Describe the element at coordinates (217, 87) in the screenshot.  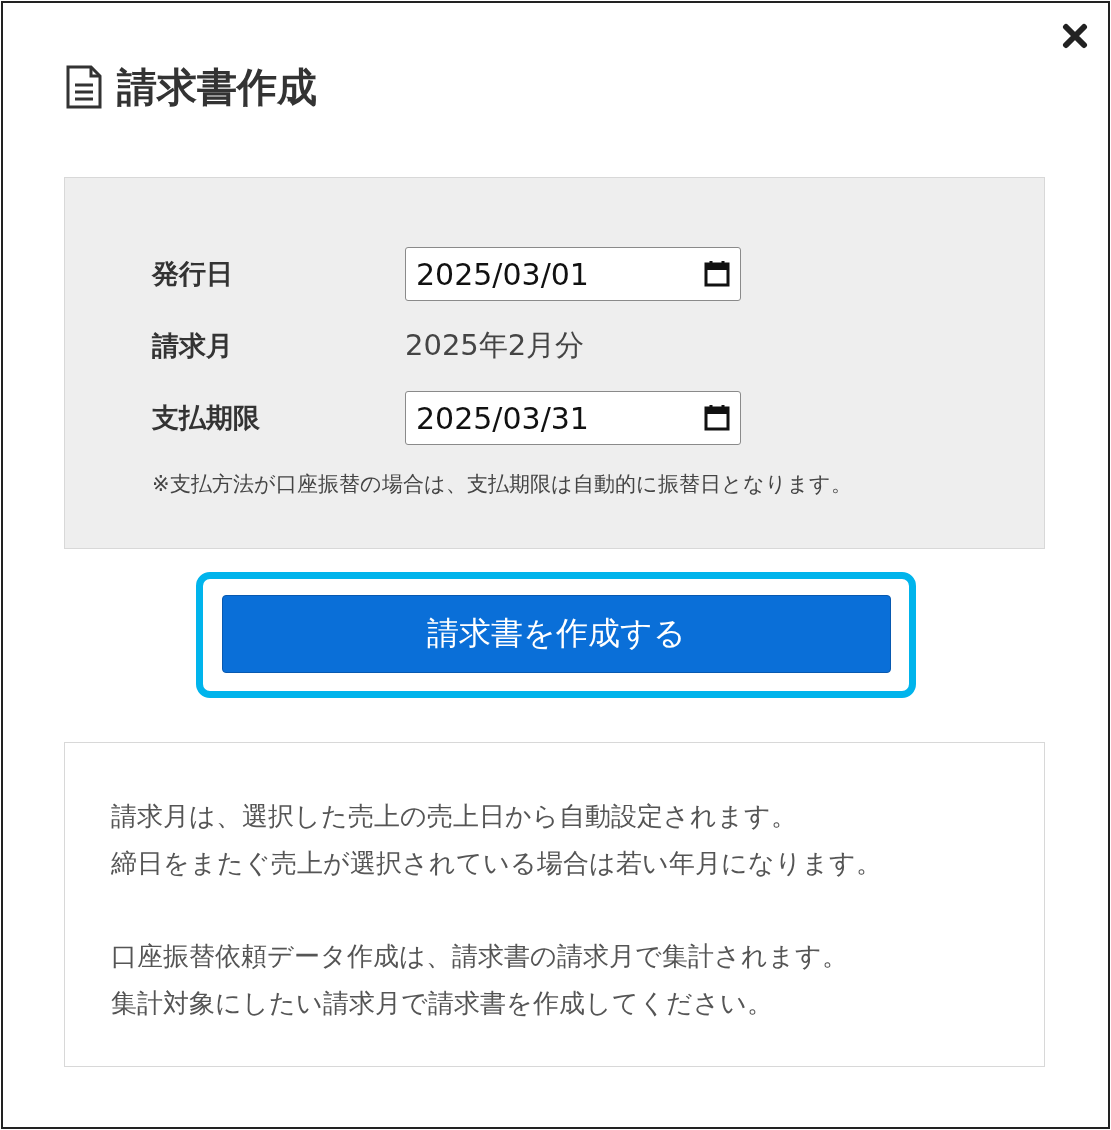
I see `dialog-title: 請求書作成` at that location.